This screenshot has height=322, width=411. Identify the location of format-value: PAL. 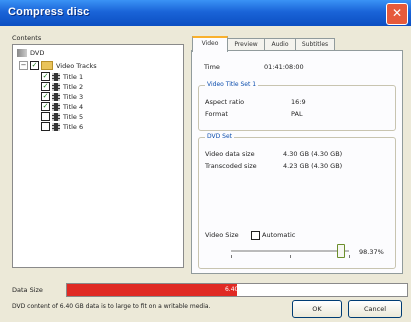
(297, 114).